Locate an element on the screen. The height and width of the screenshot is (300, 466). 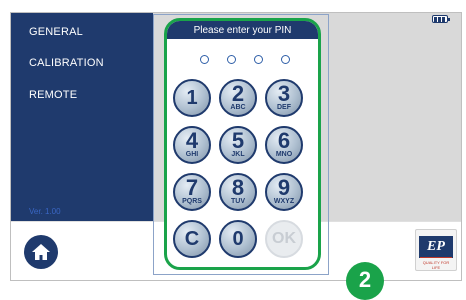
home-button is located at coordinates (41, 252).